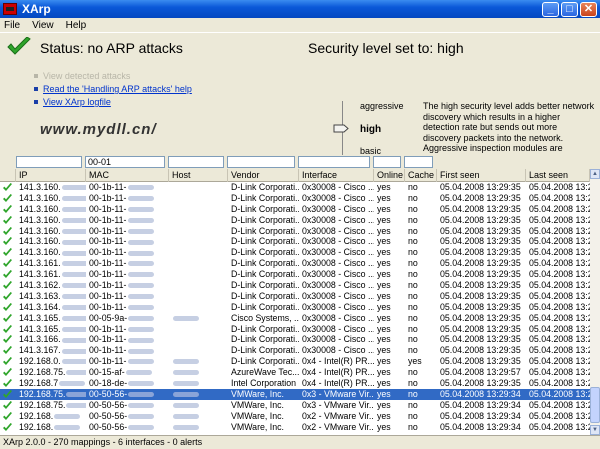 The height and width of the screenshot is (449, 600). What do you see at coordinates (481, 427) in the screenshot?
I see `cell-first-seen: 05.04.2008 13:29:34` at bounding box center [481, 427].